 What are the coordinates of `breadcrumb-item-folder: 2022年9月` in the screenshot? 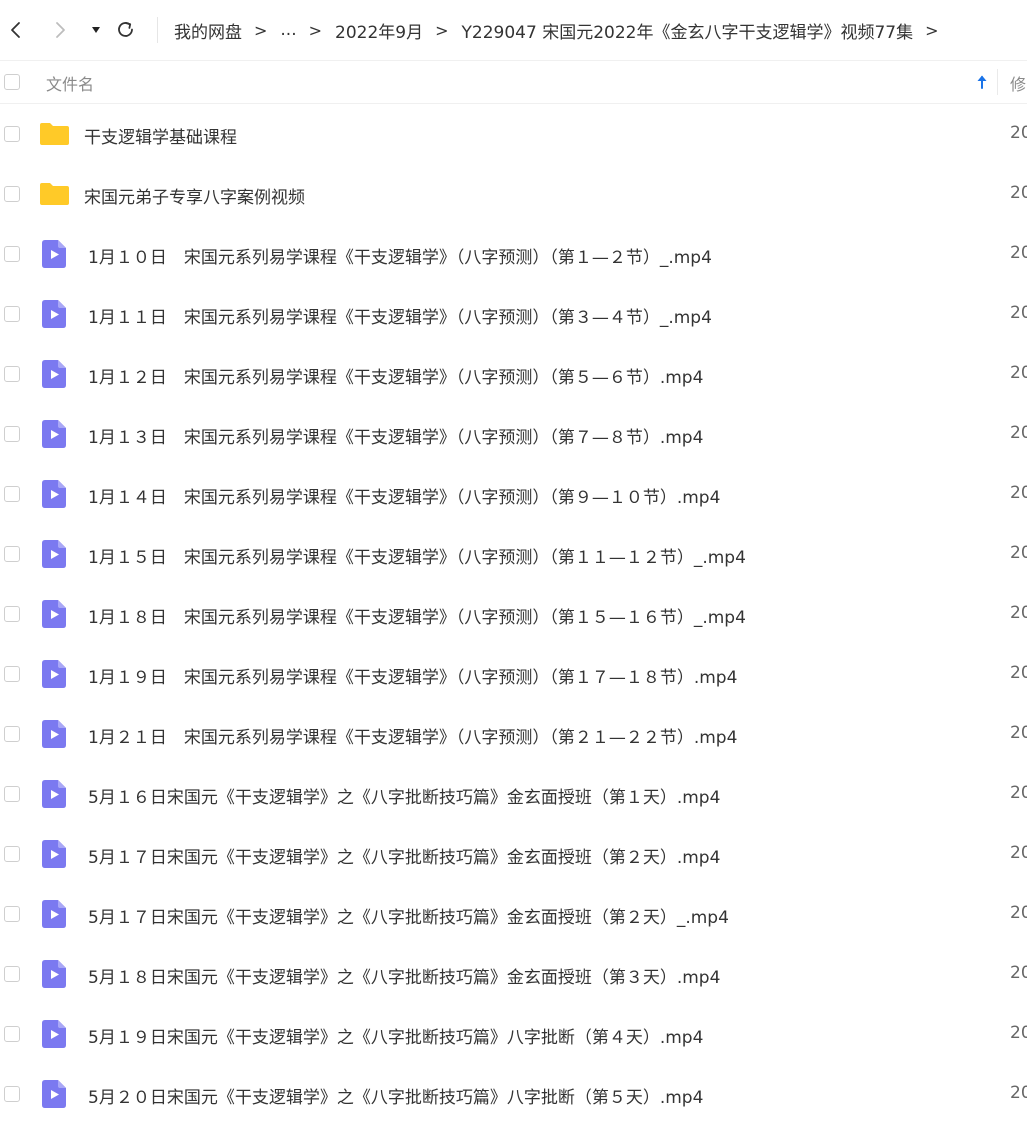 It's located at (379, 30).